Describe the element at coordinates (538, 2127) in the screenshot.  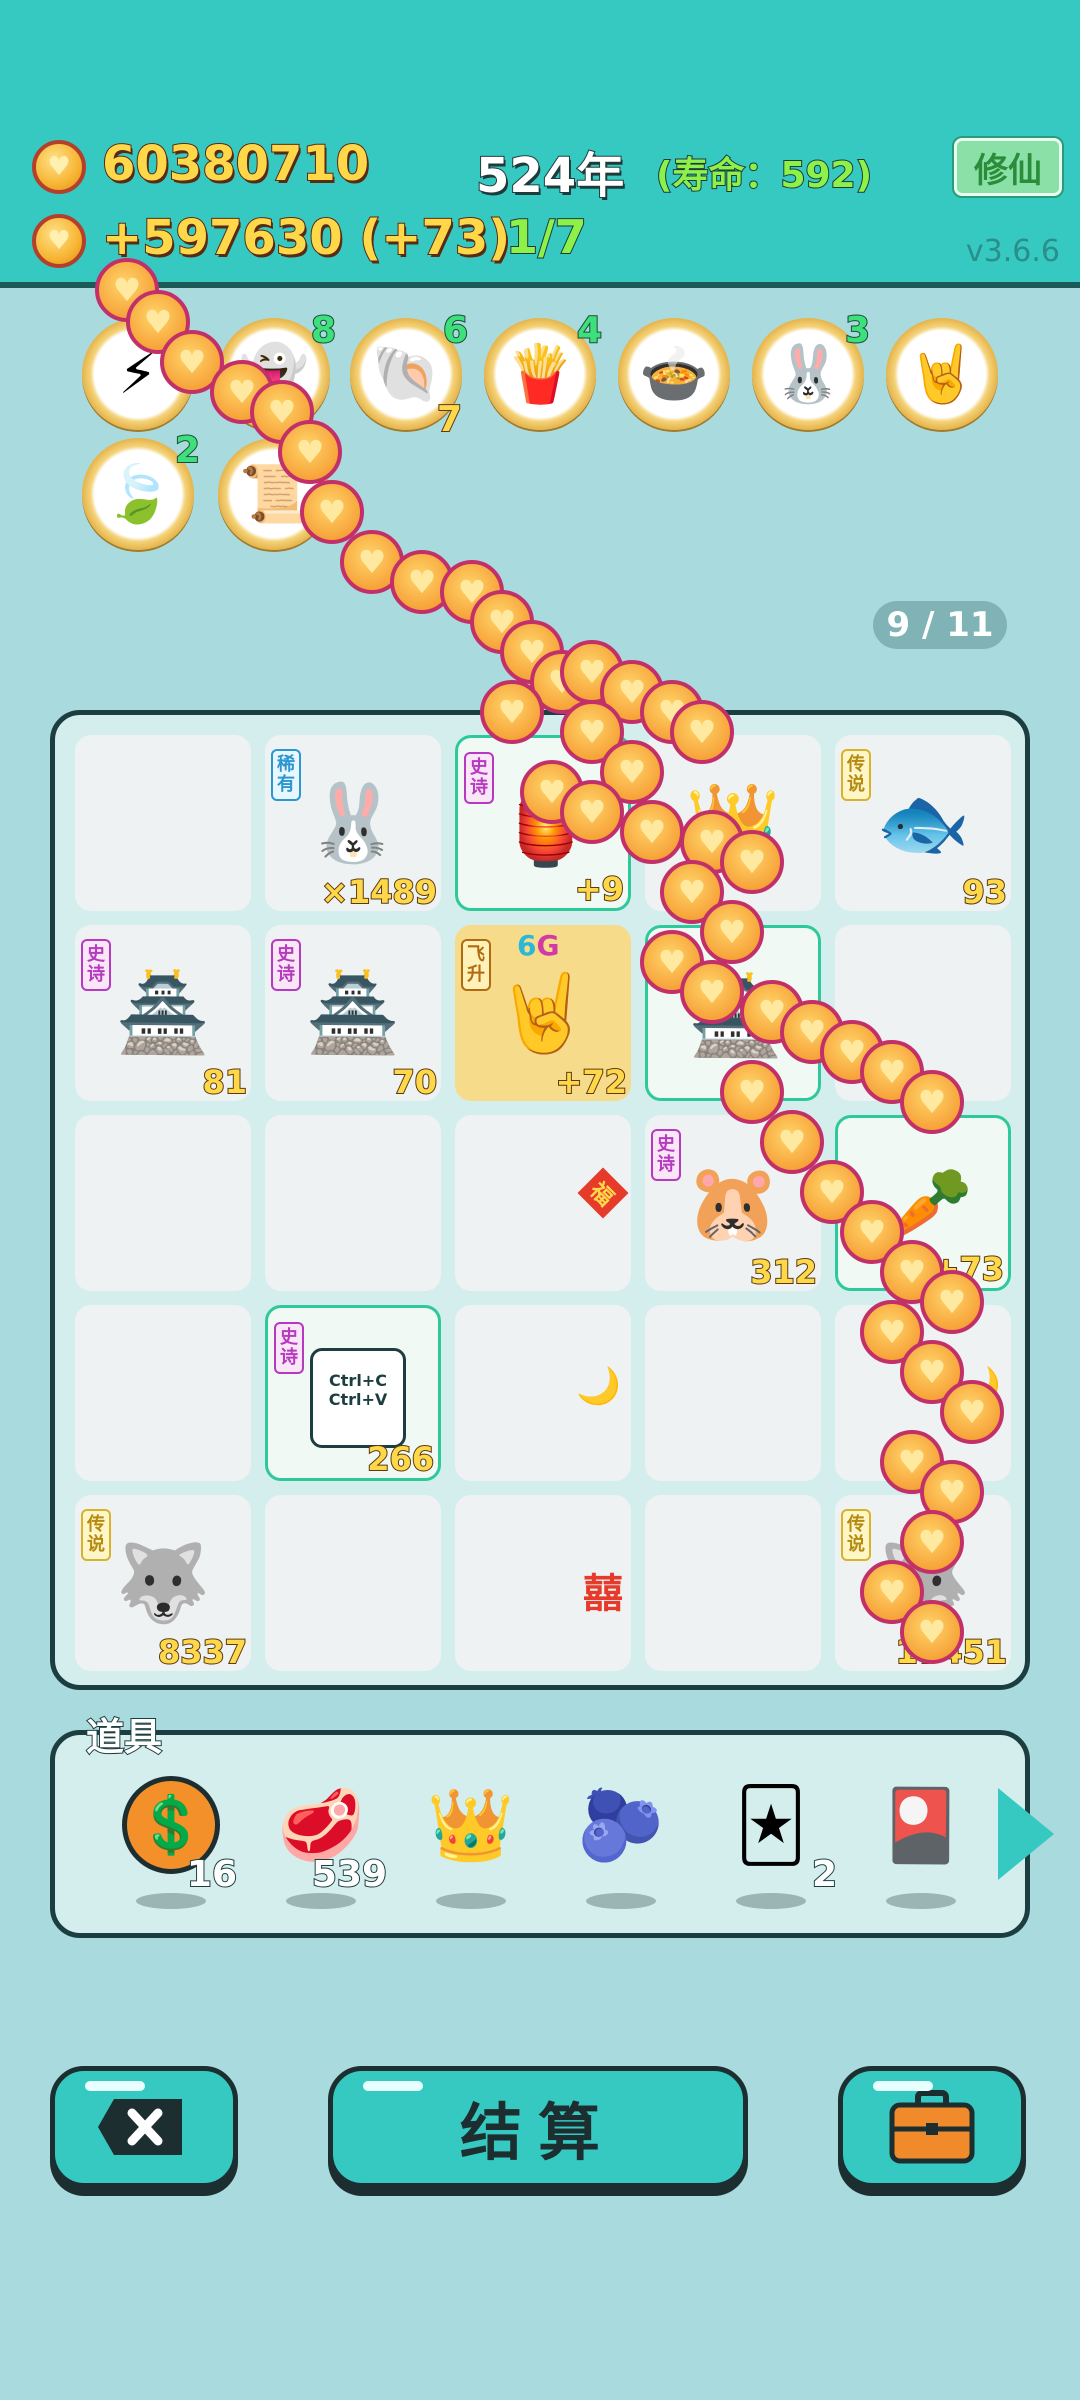
I see `settle-button: 结算` at that location.